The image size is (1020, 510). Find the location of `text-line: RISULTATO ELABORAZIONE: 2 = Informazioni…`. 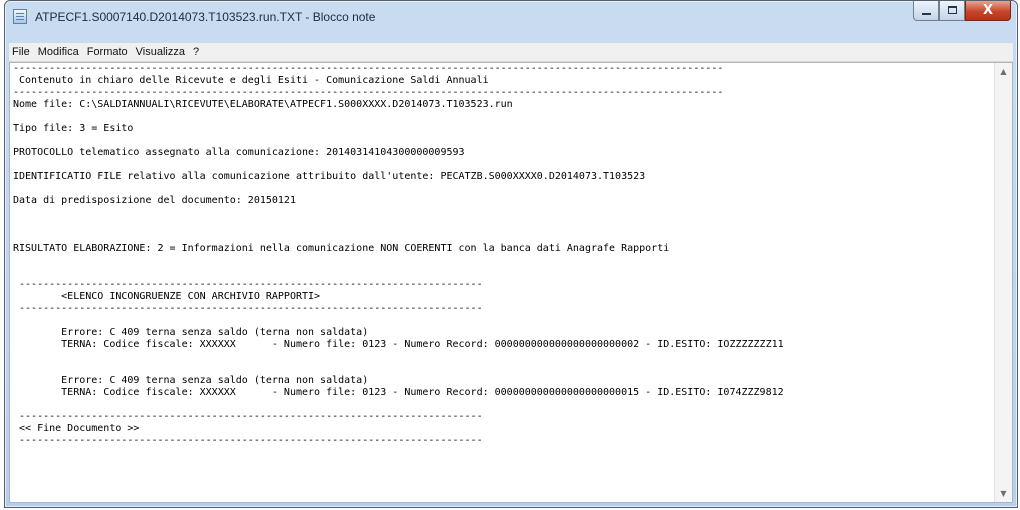

text-line: RISULTATO ELABORAZIONE: 2 = Informazioni… is located at coordinates (341, 248).